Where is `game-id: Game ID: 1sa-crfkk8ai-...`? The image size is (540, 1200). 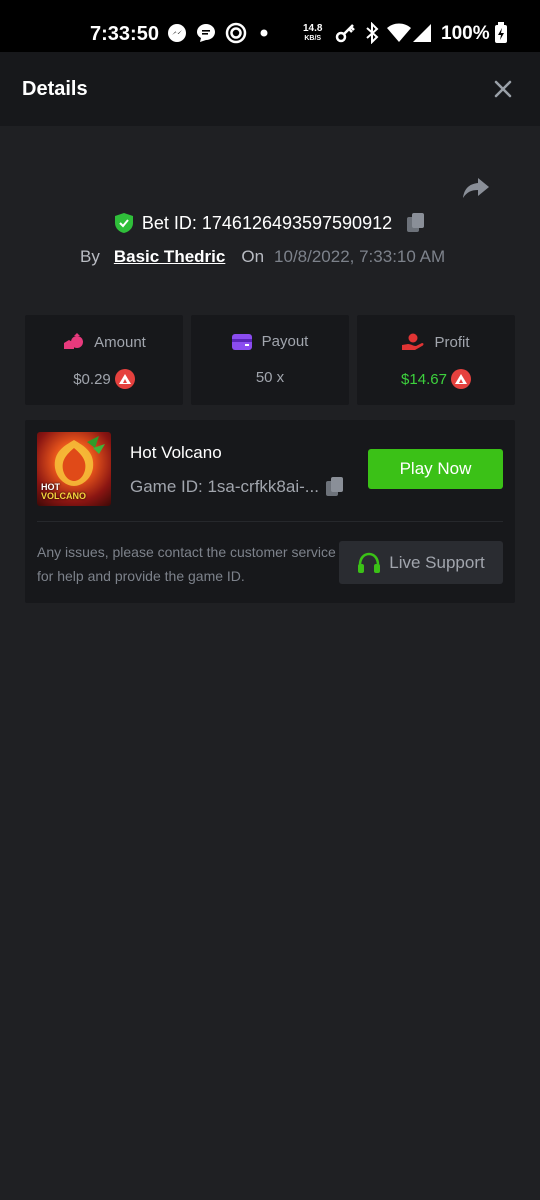 game-id: Game ID: 1sa-crfkk8ai-... is located at coordinates (224, 486).